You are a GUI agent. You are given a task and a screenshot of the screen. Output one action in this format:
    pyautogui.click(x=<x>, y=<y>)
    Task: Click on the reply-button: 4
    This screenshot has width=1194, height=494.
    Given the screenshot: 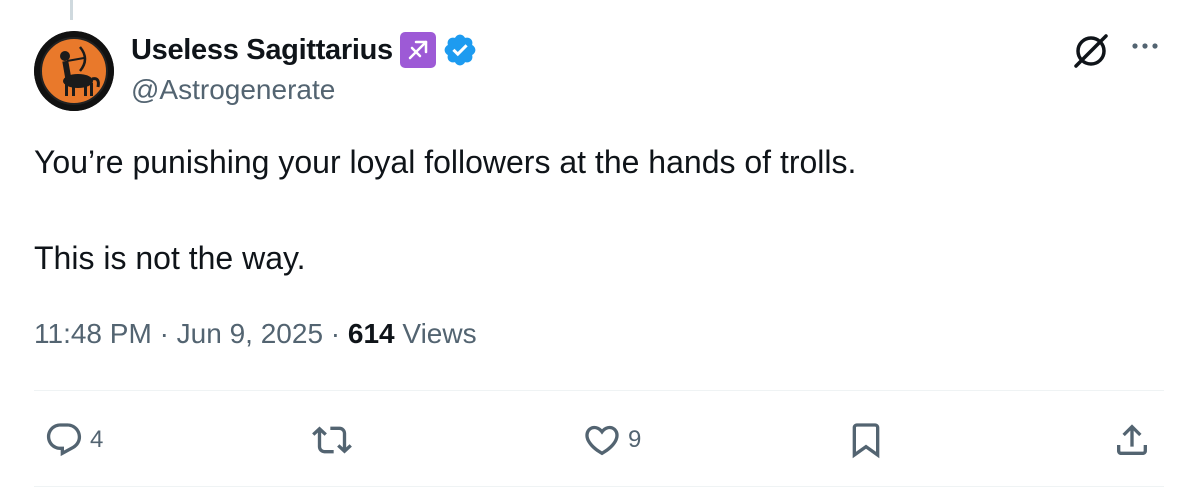 What is the action you would take?
    pyautogui.click(x=72, y=440)
    